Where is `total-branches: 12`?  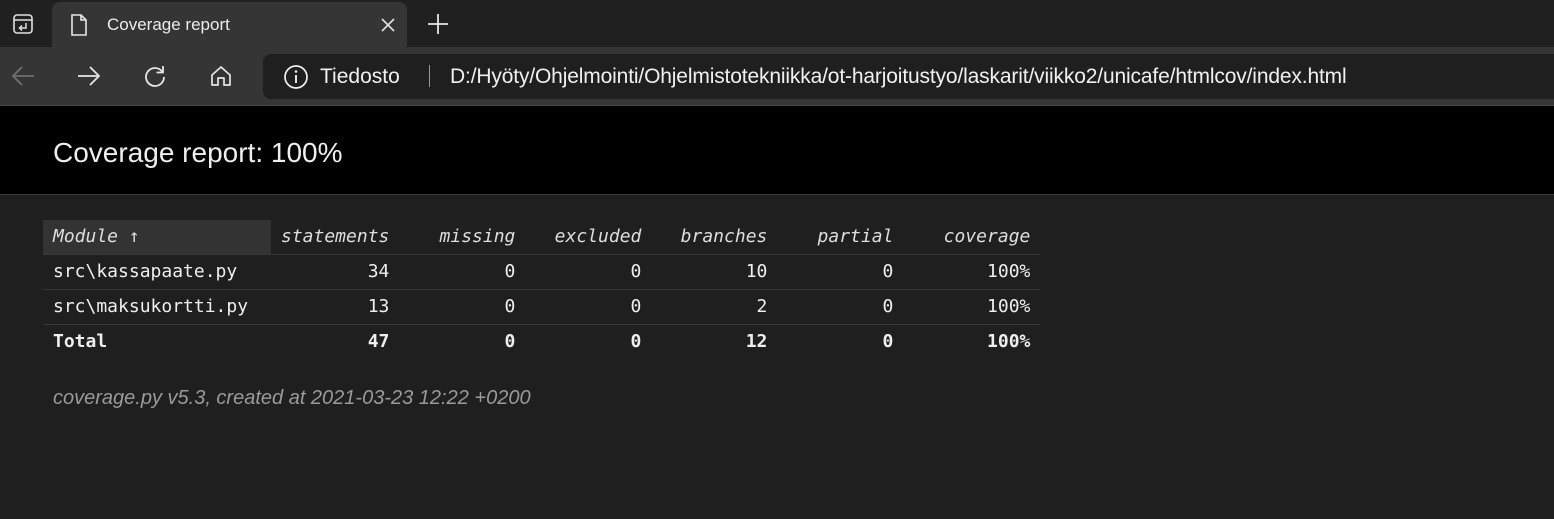
total-branches: 12 is located at coordinates (714, 341).